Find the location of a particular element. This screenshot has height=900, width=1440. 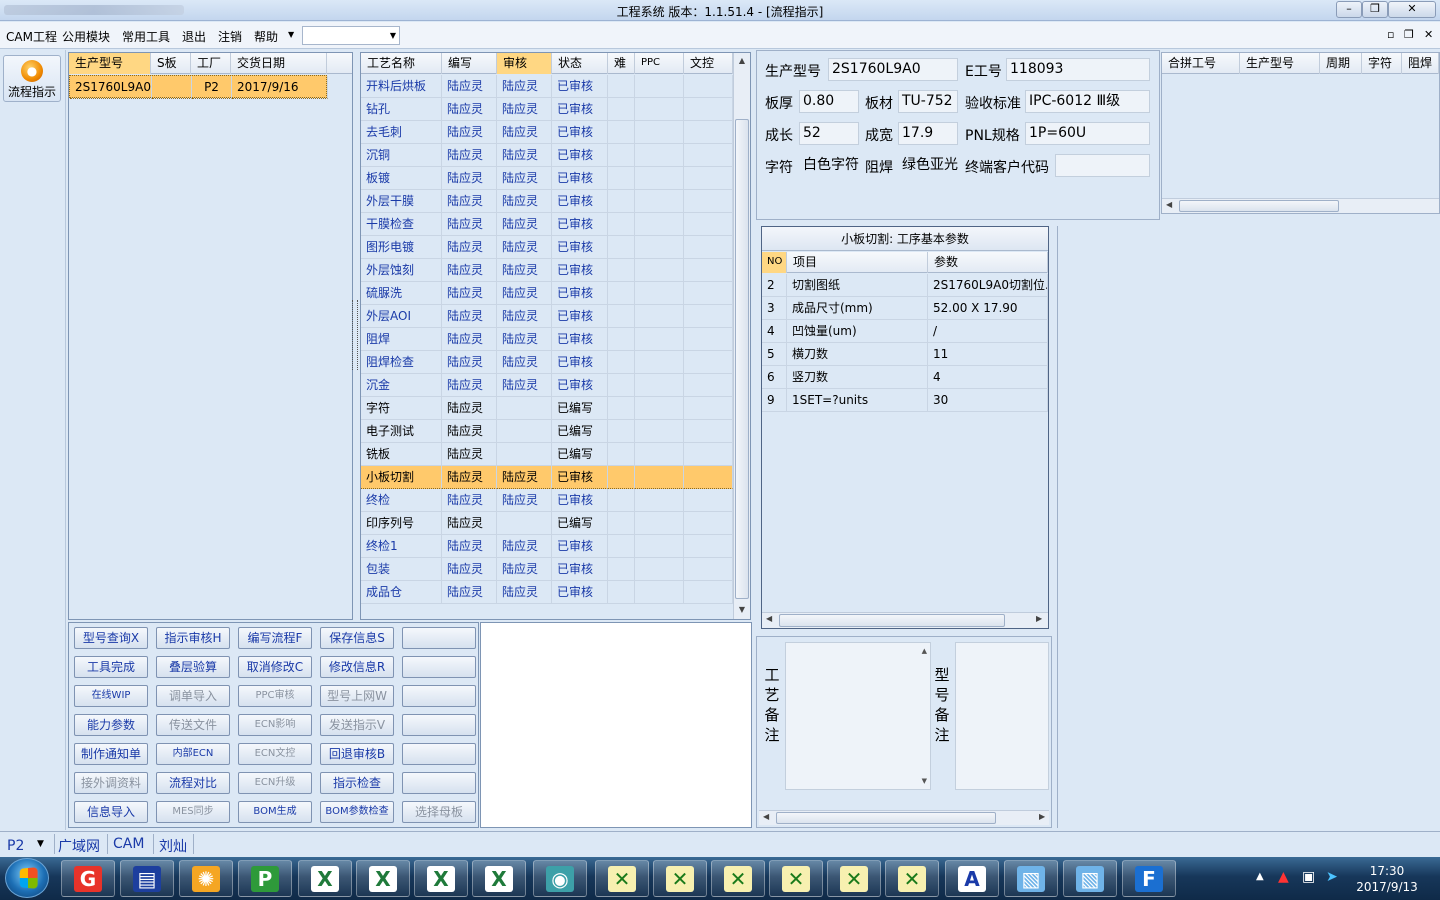

menu-help-dropdown-icon: ▼ is located at coordinates (291, 34).